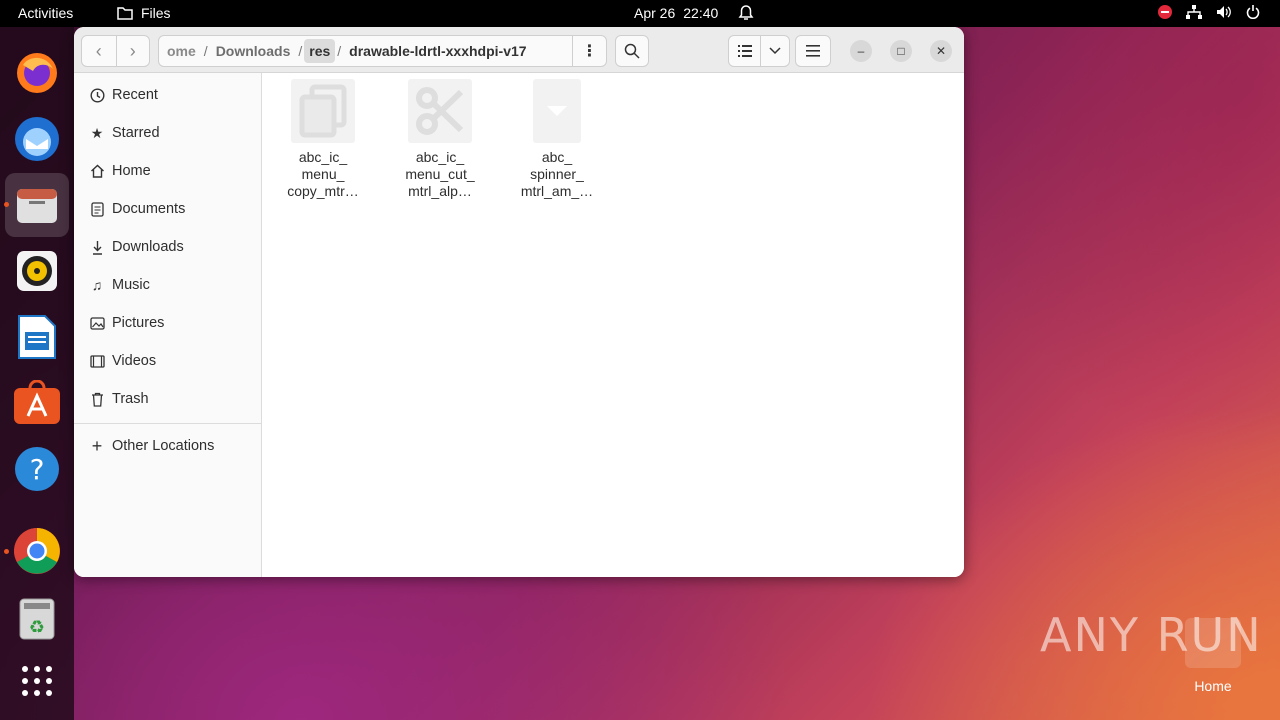 This screenshot has width=1280, height=720. What do you see at coordinates (1253, 12) in the screenshot?
I see `power-icon` at bounding box center [1253, 12].